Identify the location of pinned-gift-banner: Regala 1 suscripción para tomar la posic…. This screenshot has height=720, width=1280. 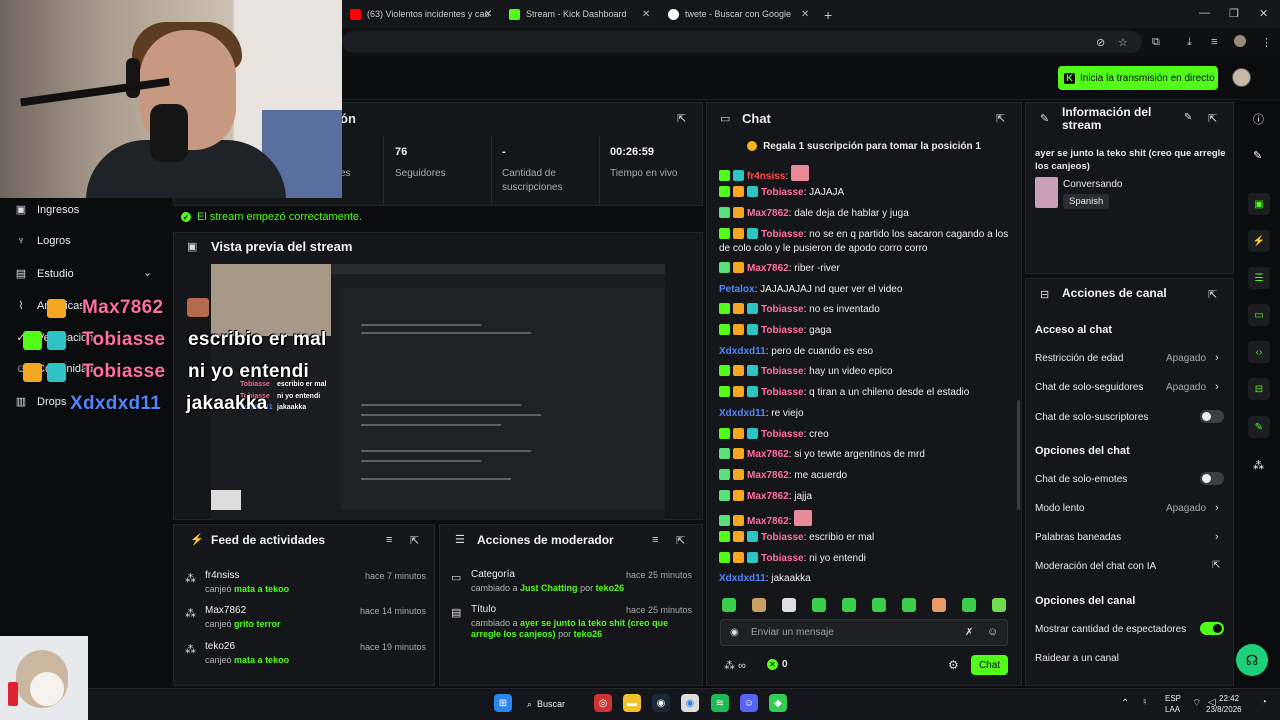
(864, 146).